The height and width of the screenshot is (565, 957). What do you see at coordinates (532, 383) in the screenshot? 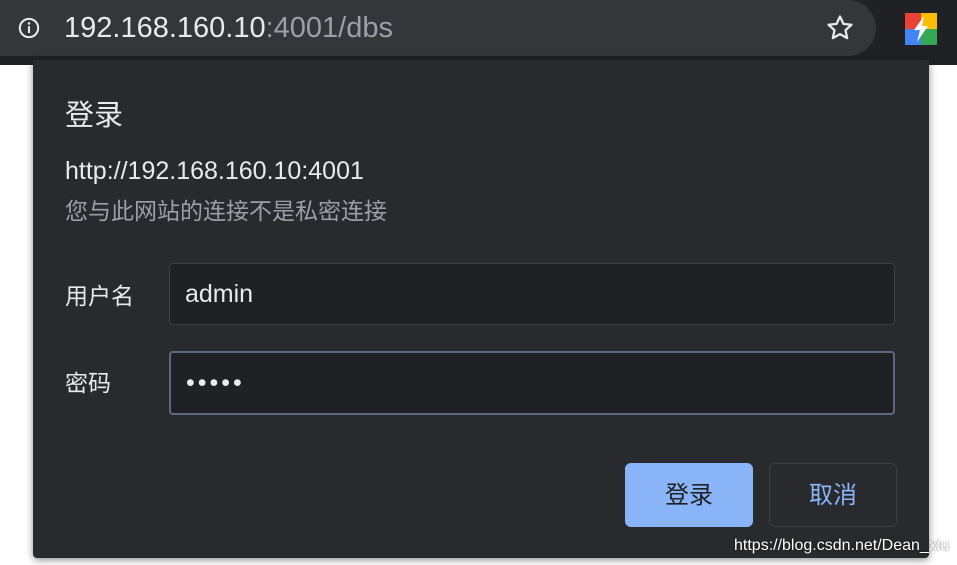
I see `password-input: •••••` at bounding box center [532, 383].